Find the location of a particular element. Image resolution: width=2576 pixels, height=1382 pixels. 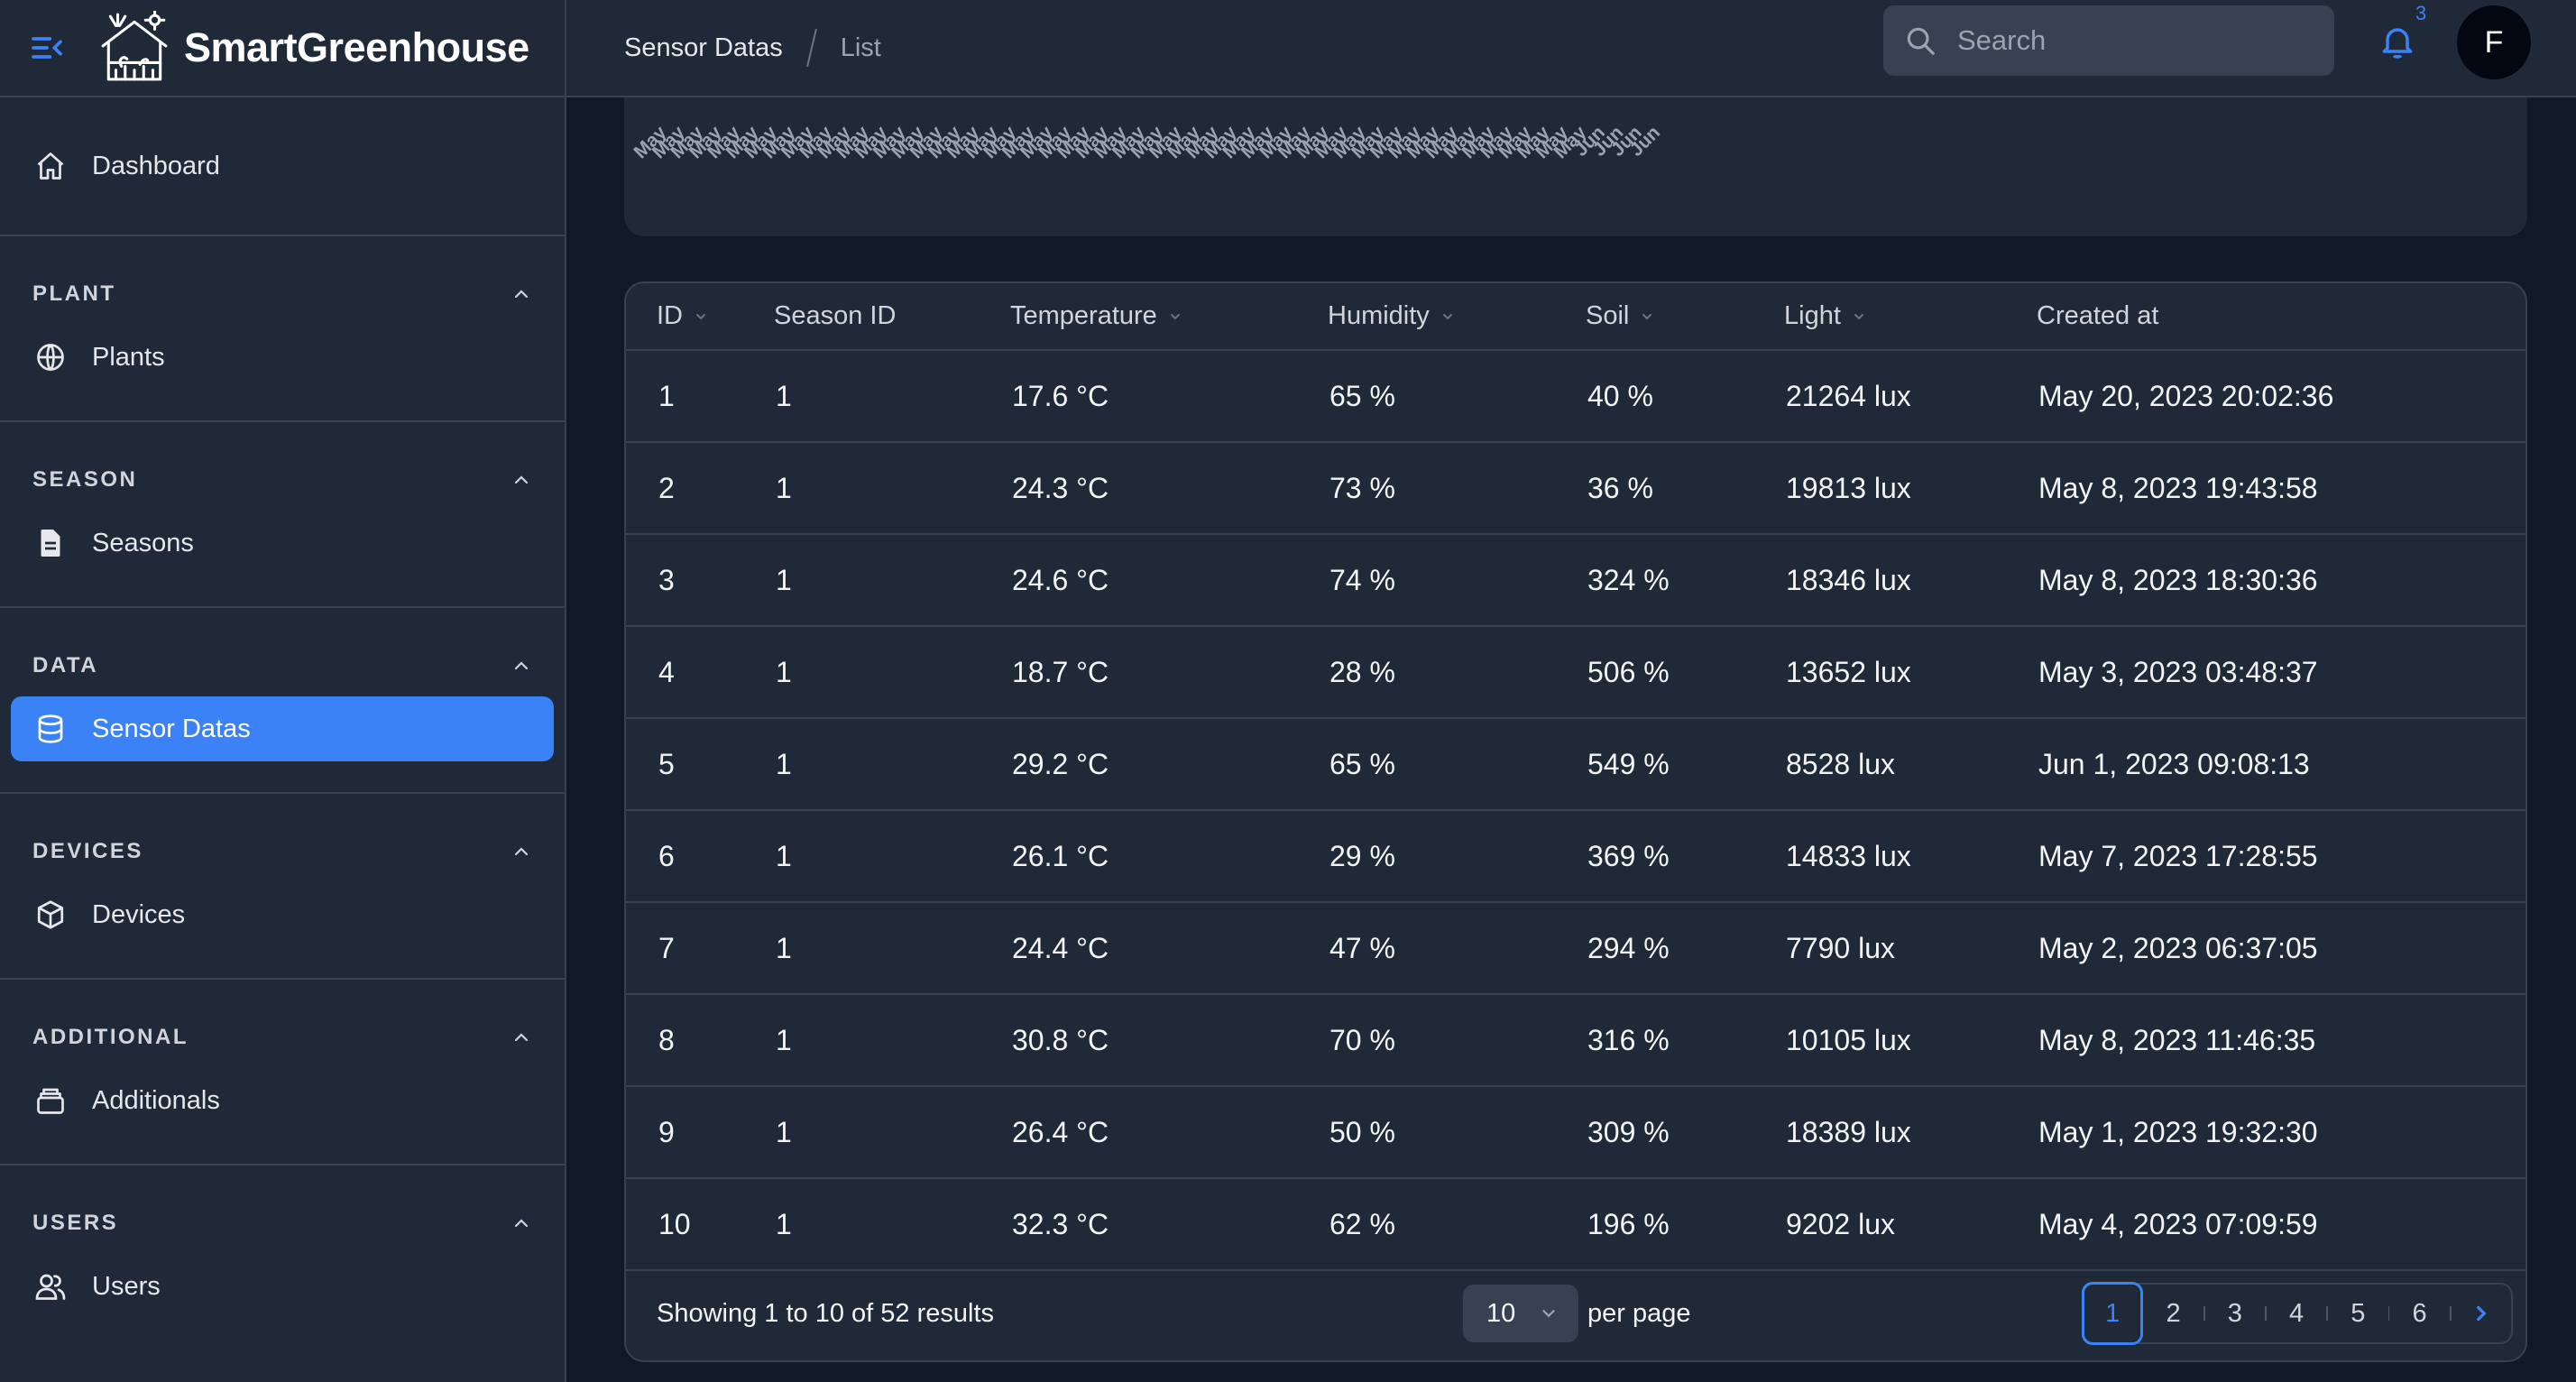

sidebar-group-header: ADDITIONAL is located at coordinates (282, 1037).